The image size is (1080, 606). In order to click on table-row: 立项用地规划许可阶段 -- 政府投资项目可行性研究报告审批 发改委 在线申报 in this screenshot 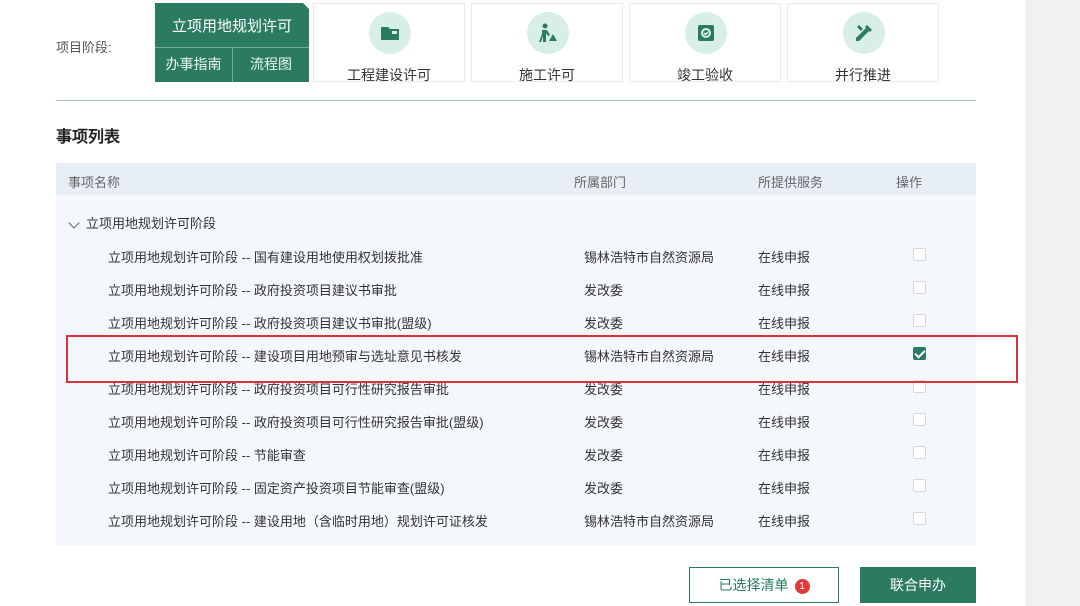, I will do `click(516, 387)`.